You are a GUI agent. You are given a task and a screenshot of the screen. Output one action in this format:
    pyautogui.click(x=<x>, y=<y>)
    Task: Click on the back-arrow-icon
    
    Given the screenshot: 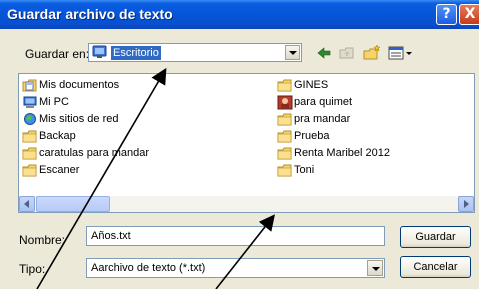 What is the action you would take?
    pyautogui.click(x=324, y=53)
    